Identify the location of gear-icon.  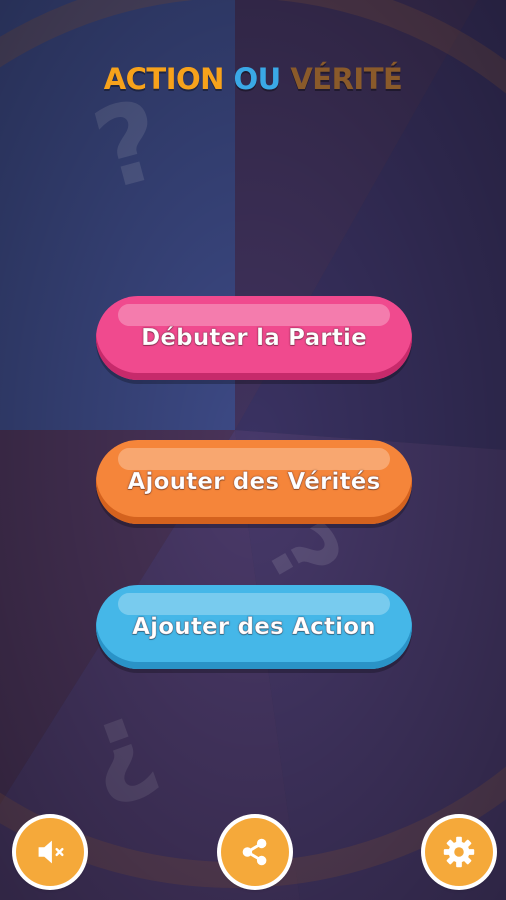
(459, 852).